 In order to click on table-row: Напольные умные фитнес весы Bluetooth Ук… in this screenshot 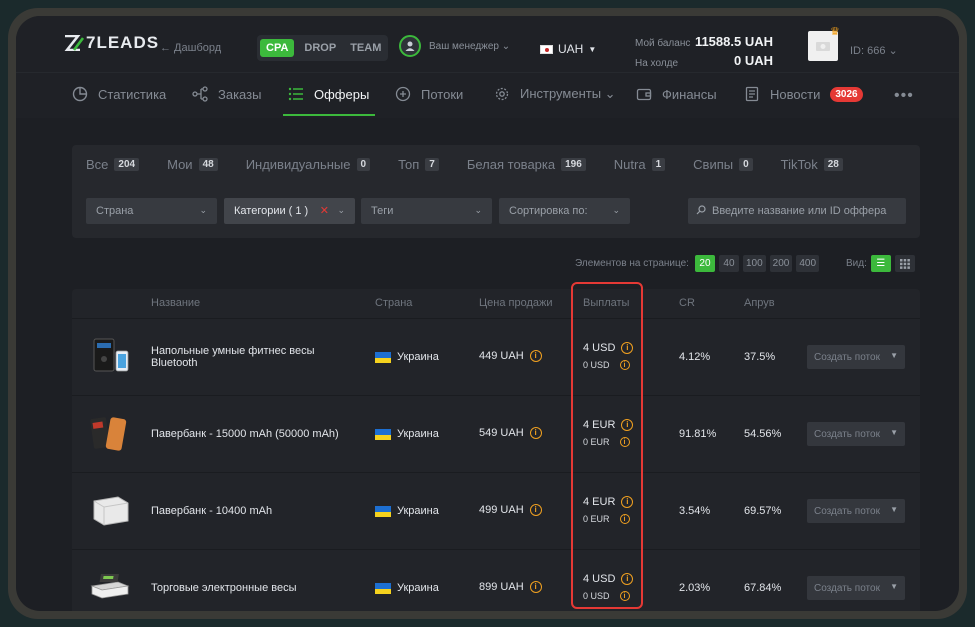, I will do `click(496, 356)`.